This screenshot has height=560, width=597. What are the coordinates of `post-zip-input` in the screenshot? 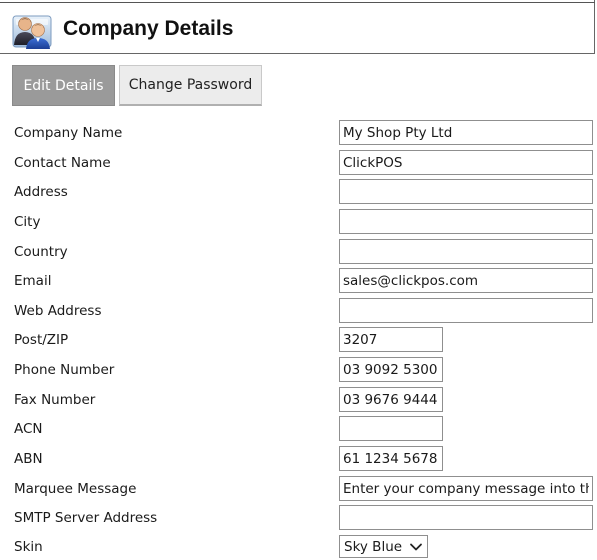 It's located at (391, 339).